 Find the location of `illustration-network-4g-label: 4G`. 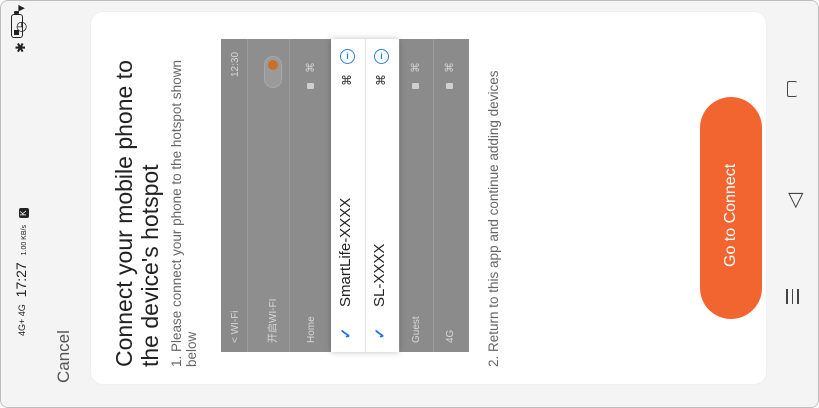

illustration-network-4g-label: 4G is located at coordinates (450, 336).